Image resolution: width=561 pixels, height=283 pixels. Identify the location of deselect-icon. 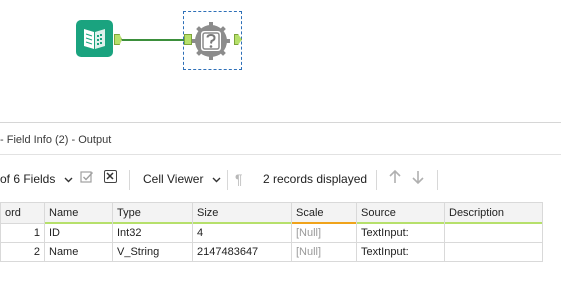
(110, 176).